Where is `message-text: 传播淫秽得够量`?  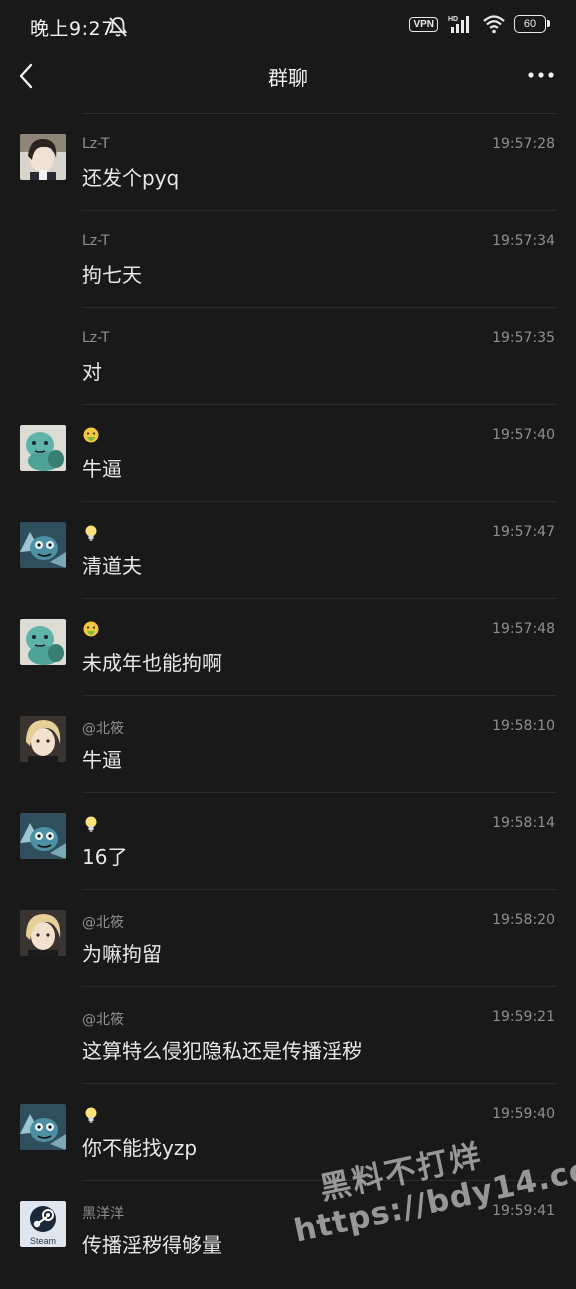 message-text: 传播淫秽得够量 is located at coordinates (152, 1245).